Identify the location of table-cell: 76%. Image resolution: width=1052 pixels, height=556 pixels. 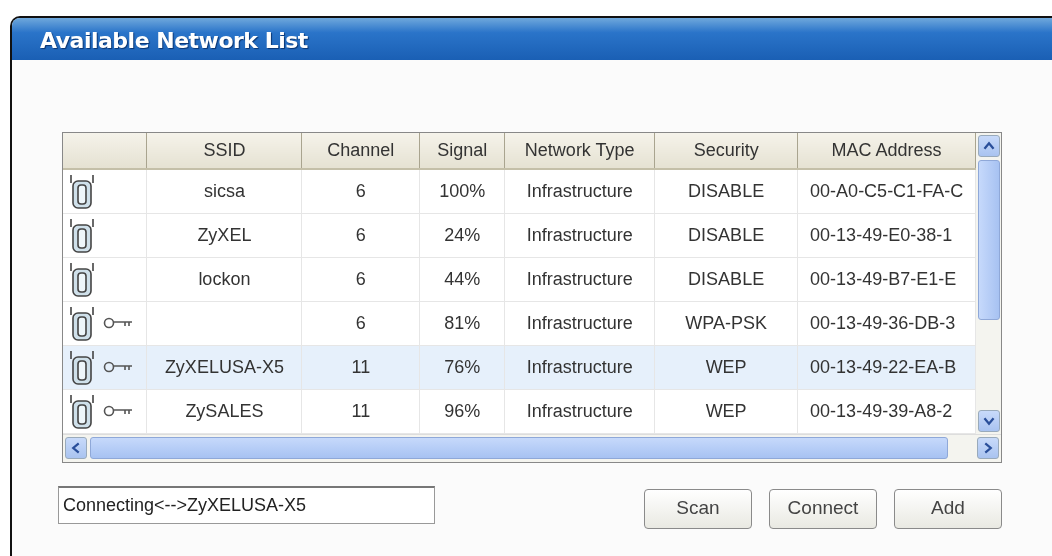
(462, 366).